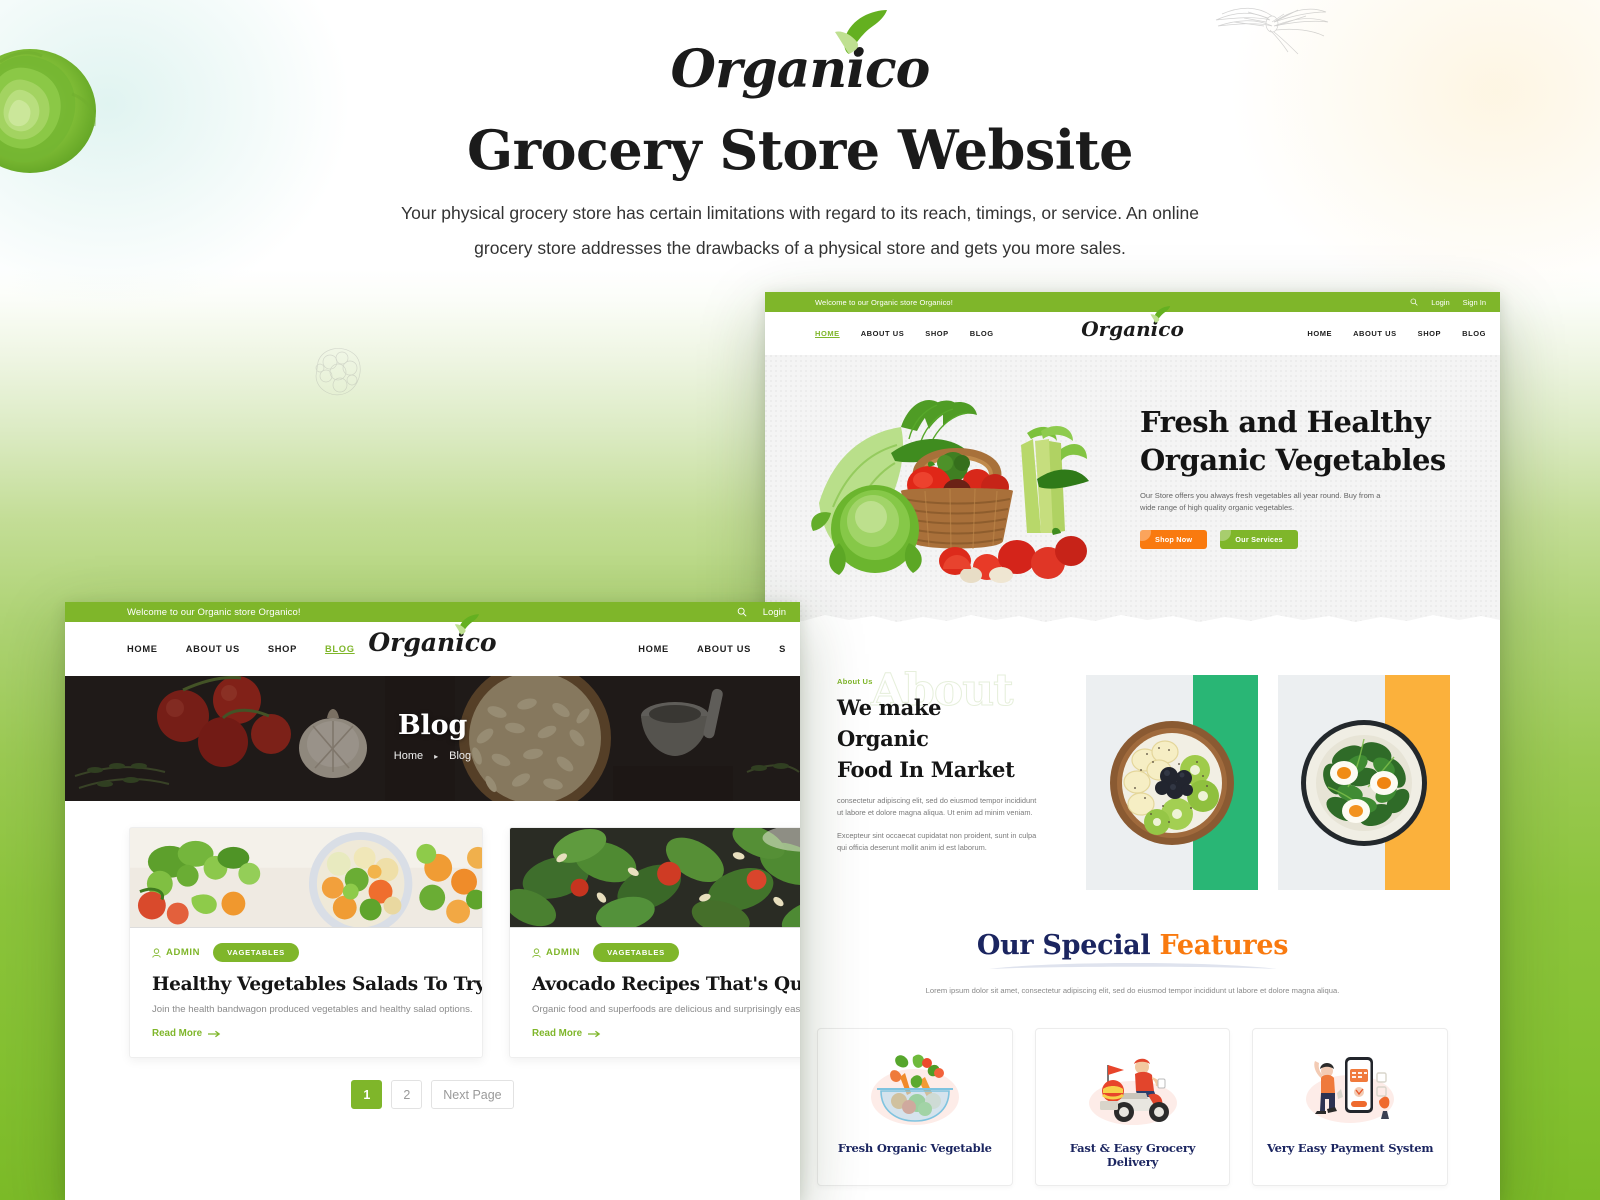  Describe the element at coordinates (1063, 945) in the screenshot. I see `features-title-dark: Our Special` at that location.